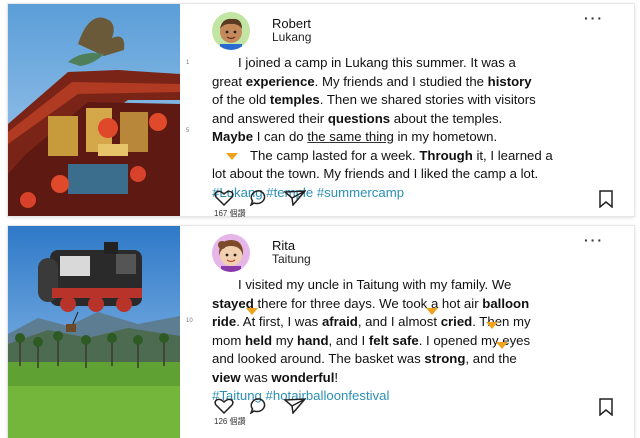 This screenshot has height=438, width=640. I want to click on underlined-phrase: the same thing, so click(350, 136).